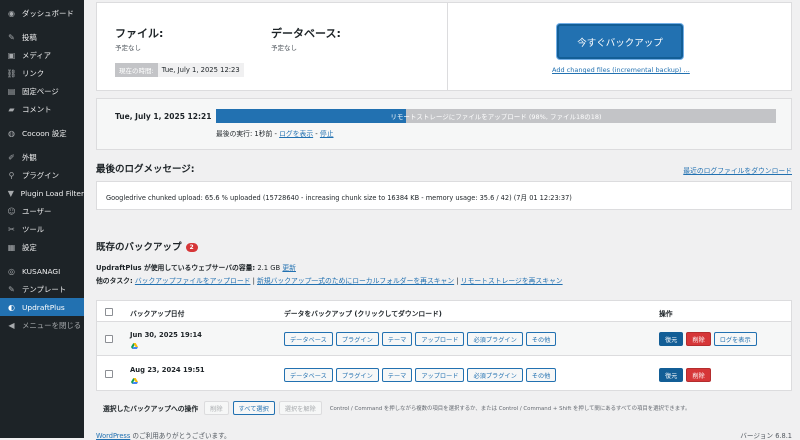 This screenshot has width=800, height=440. Describe the element at coordinates (180, 436) in the screenshot. I see `footer-thanks: のご利用ありがとうございます。` at that location.